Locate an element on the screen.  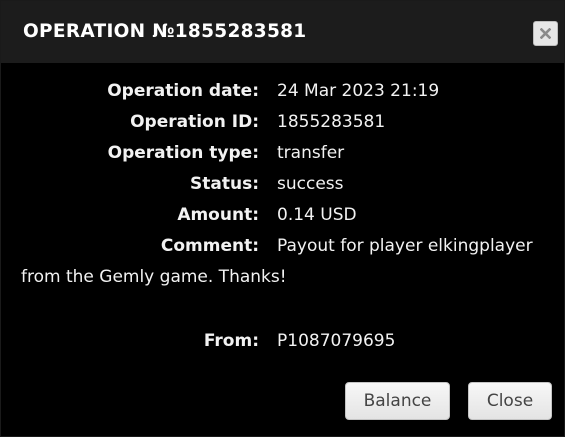
dialog-title: OPERATION №1855283581 is located at coordinates (165, 31).